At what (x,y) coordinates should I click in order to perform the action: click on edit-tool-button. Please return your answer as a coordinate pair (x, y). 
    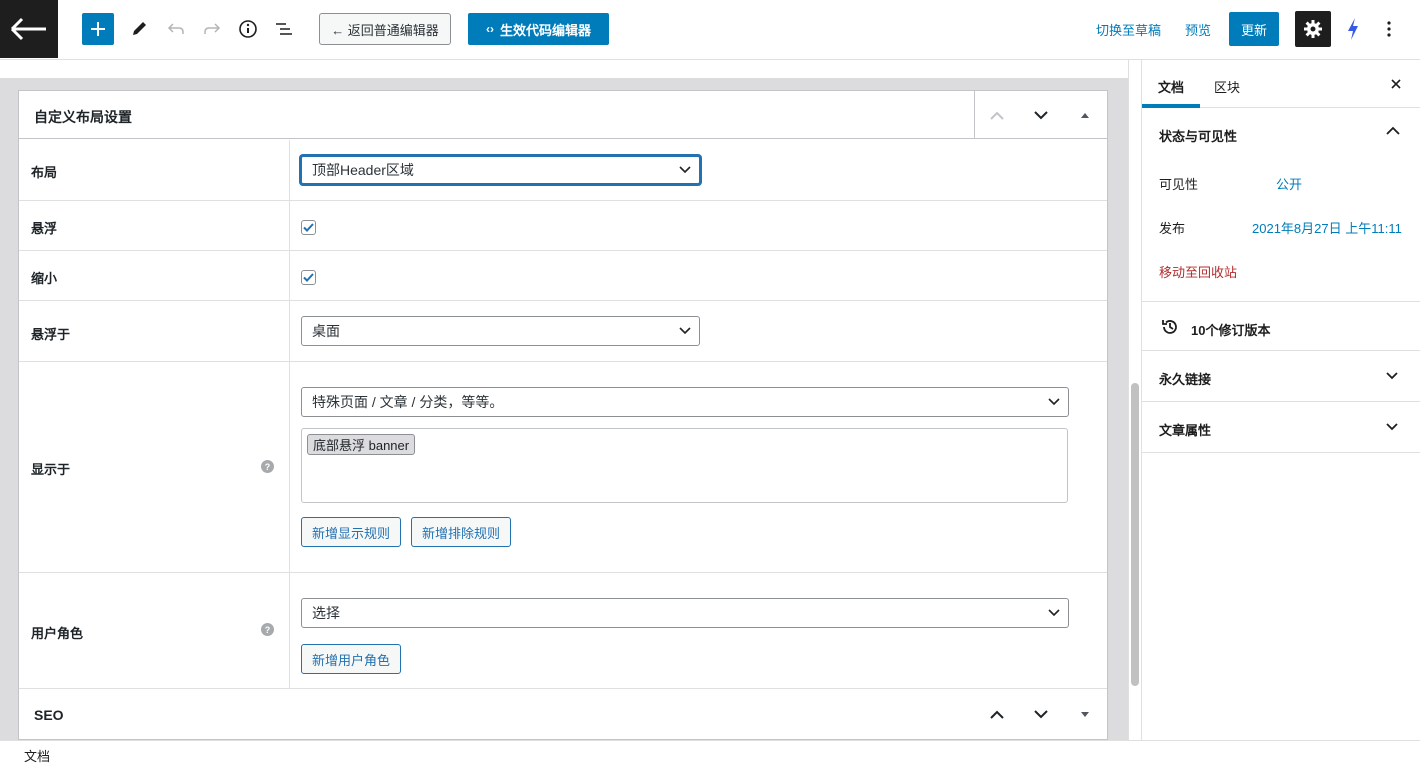
    Looking at the image, I should click on (139, 29).